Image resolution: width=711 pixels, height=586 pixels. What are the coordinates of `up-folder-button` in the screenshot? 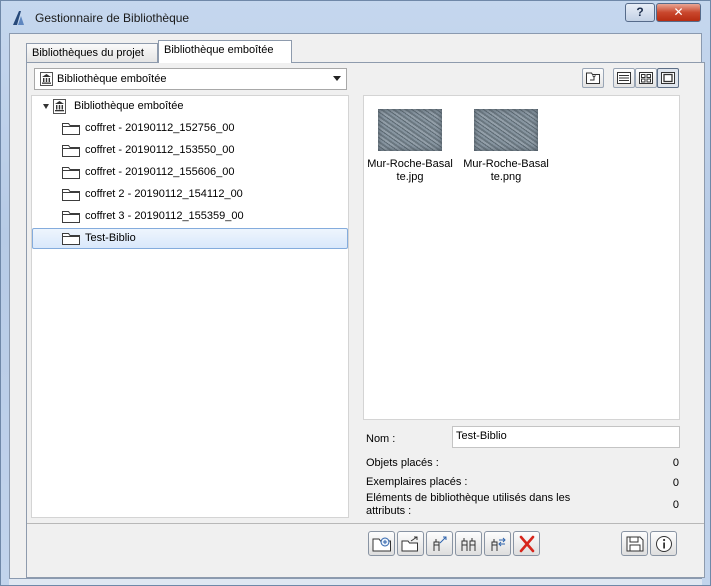 It's located at (593, 78).